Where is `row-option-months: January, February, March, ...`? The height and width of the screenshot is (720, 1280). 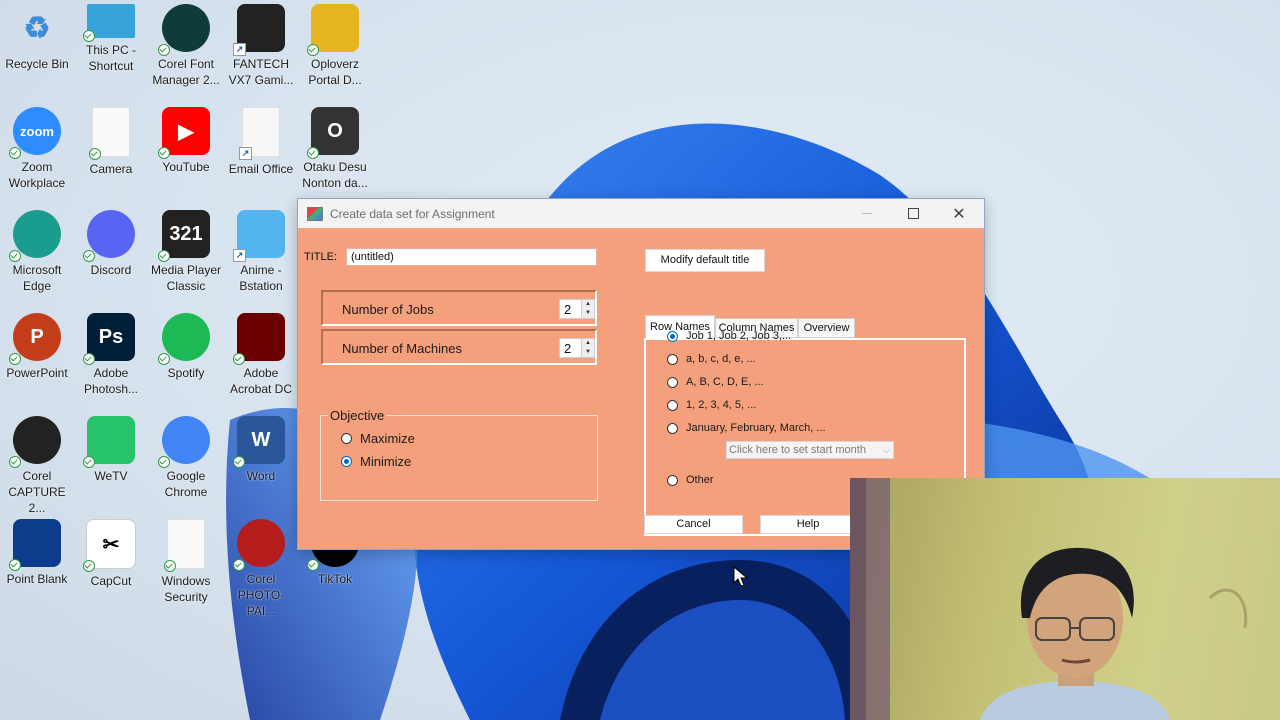 row-option-months: January, February, March, ... is located at coordinates (746, 428).